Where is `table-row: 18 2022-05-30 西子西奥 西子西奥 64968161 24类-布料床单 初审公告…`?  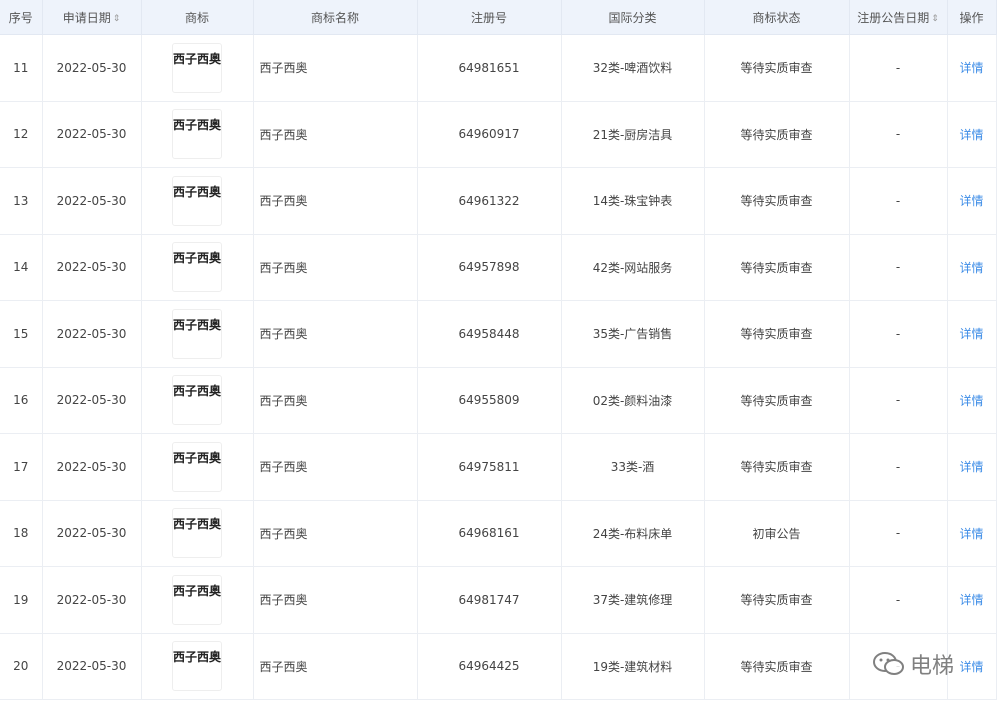
table-row: 18 2022-05-30 西子西奥 西子西奥 64968161 24类-布料床单 初审公告… is located at coordinates (498, 533).